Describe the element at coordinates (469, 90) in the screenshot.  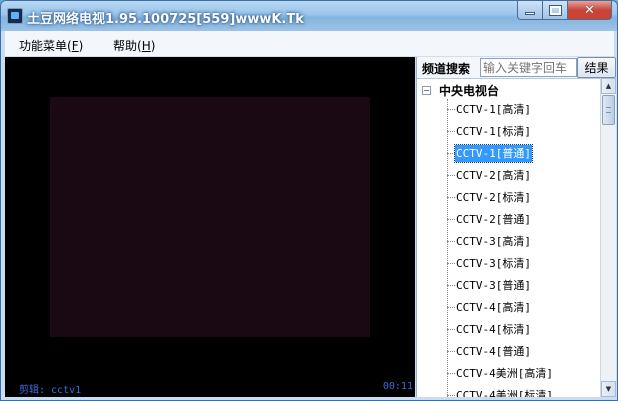
I see `tree-root-label: 中央电视台` at that location.